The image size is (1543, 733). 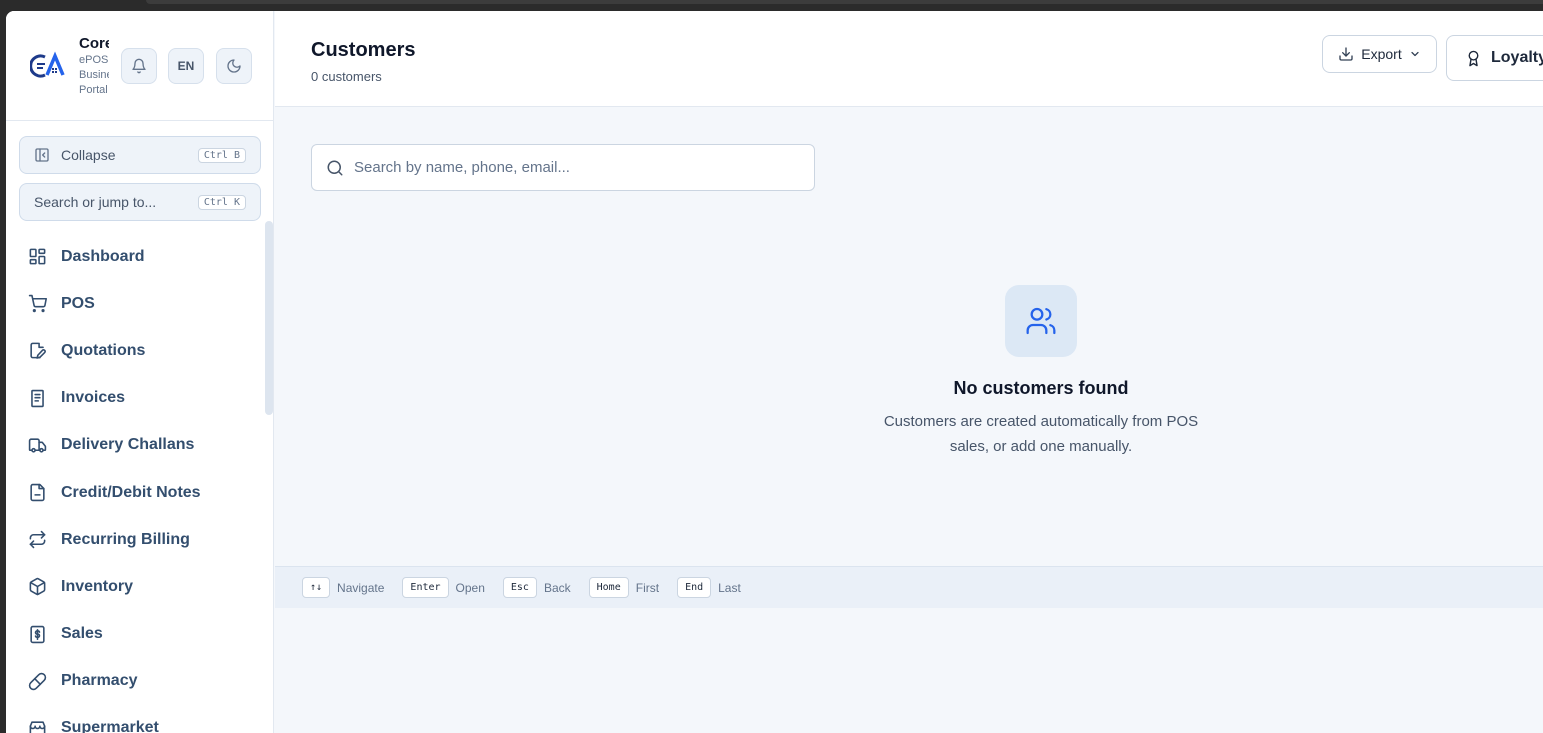 I want to click on jump-search-button: Search or jump to... Ctrl K, so click(x=140, y=202).